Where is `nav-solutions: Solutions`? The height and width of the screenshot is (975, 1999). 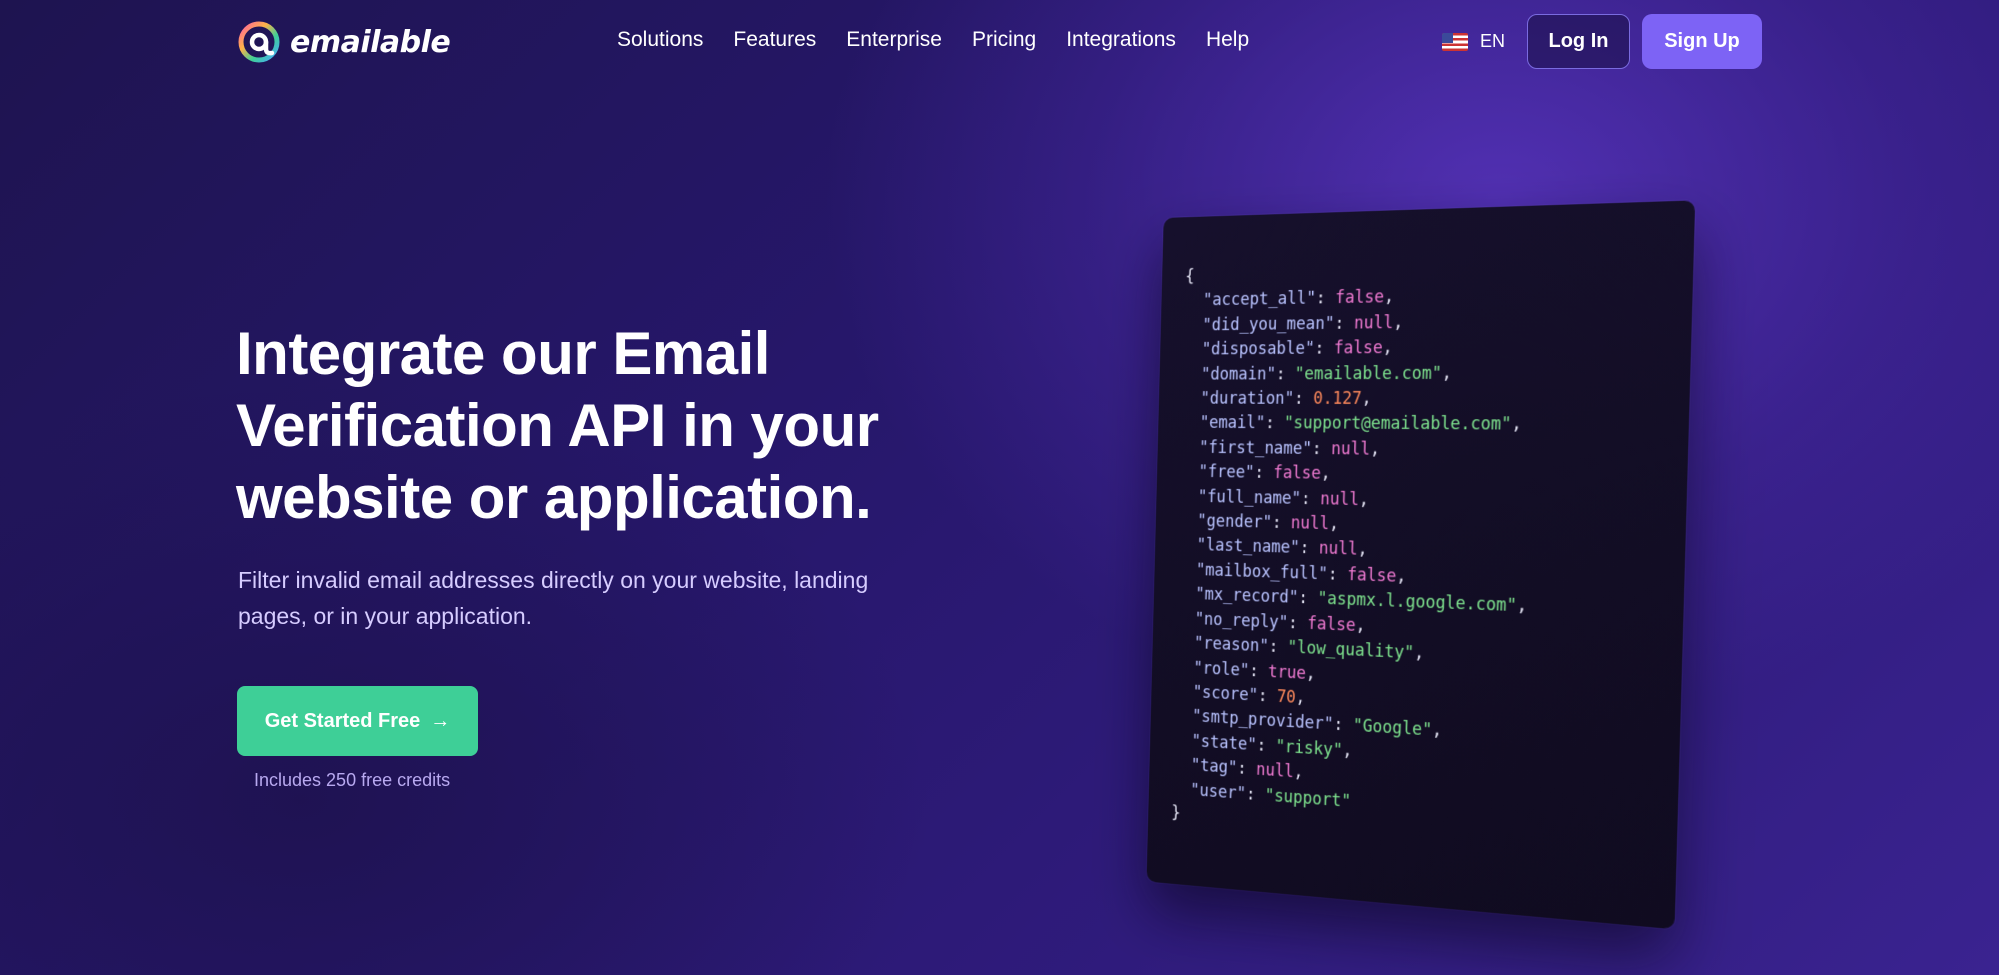
nav-solutions: Solutions is located at coordinates (660, 40).